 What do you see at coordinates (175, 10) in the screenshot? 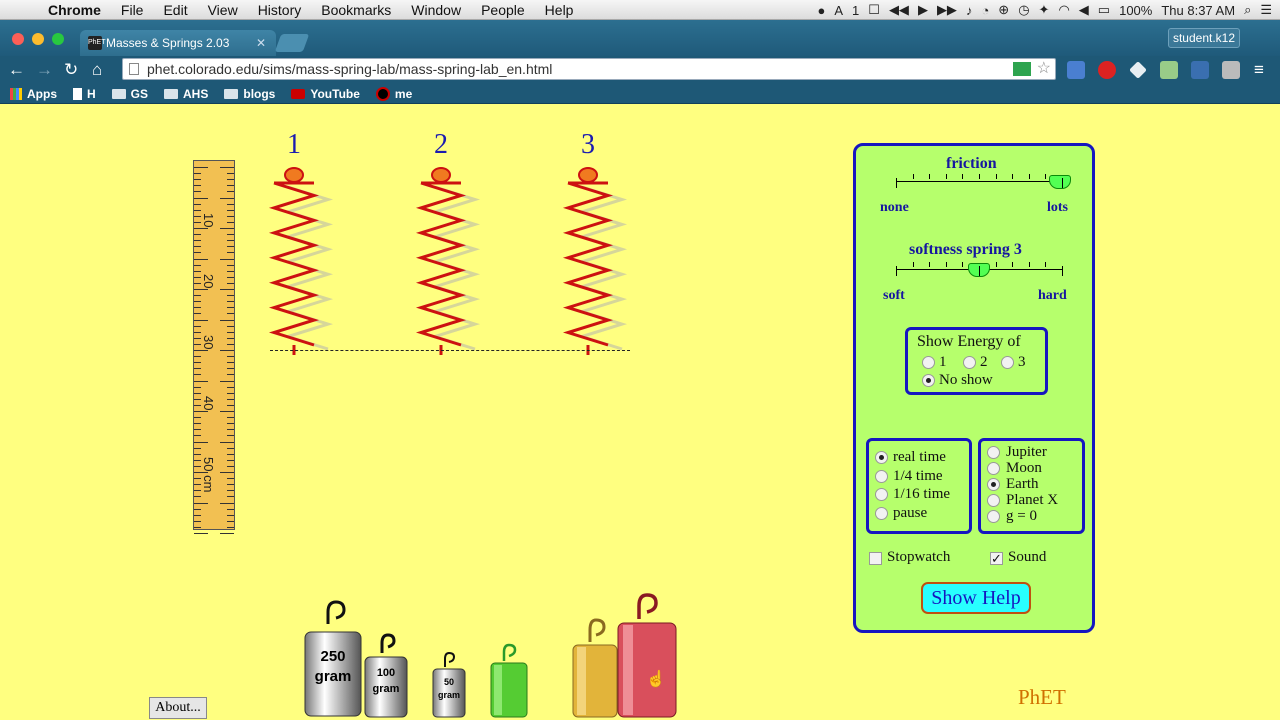
I see `menu-edit: Edit` at bounding box center [175, 10].